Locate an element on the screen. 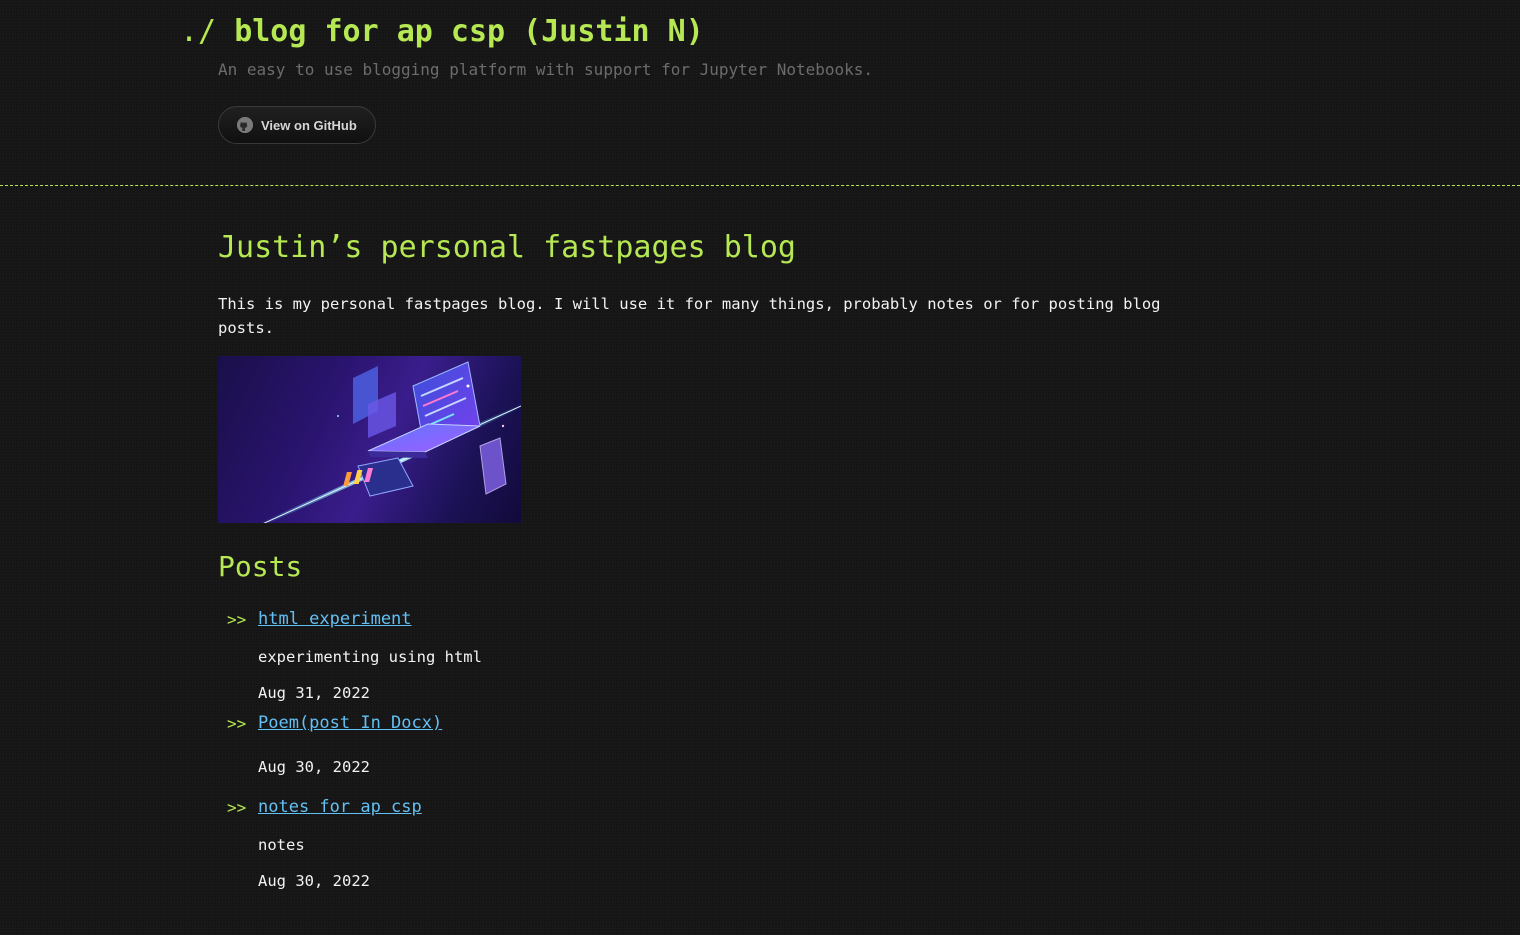 This screenshot has height=935, width=1520. post-item: >> notes for ap csp notes Aug 30, 2022 is located at coordinates (350, 845).